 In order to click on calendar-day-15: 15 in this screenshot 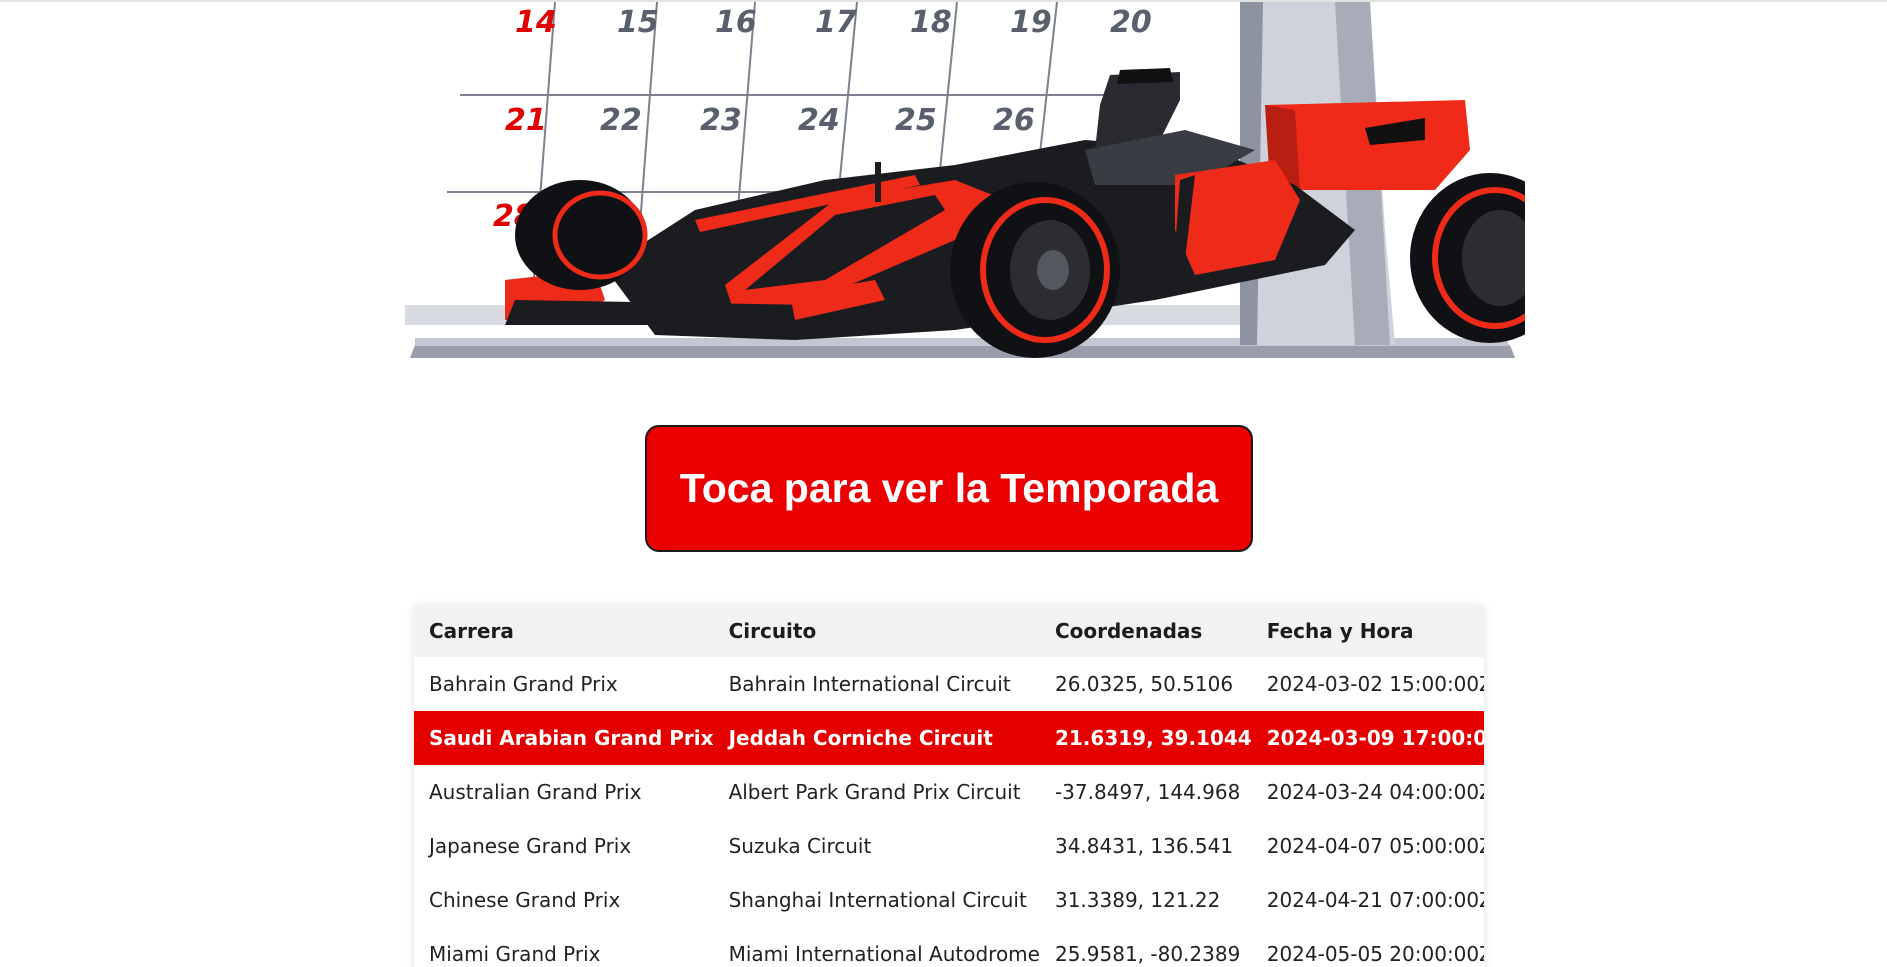, I will do `click(638, 22)`.